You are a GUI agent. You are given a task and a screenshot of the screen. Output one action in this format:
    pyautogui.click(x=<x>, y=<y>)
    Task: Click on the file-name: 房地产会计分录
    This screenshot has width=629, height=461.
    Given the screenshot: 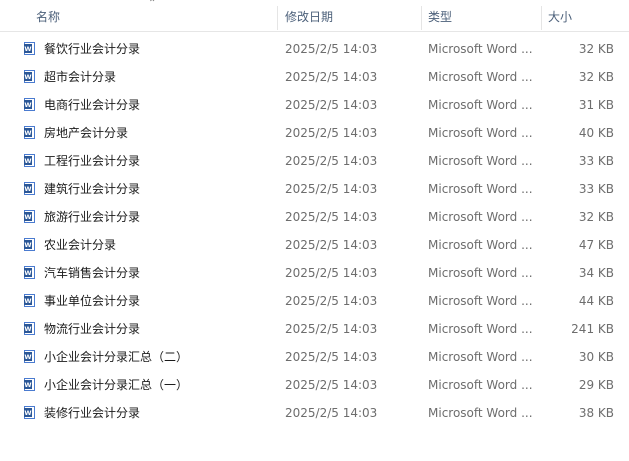 What is the action you would take?
    pyautogui.click(x=86, y=133)
    